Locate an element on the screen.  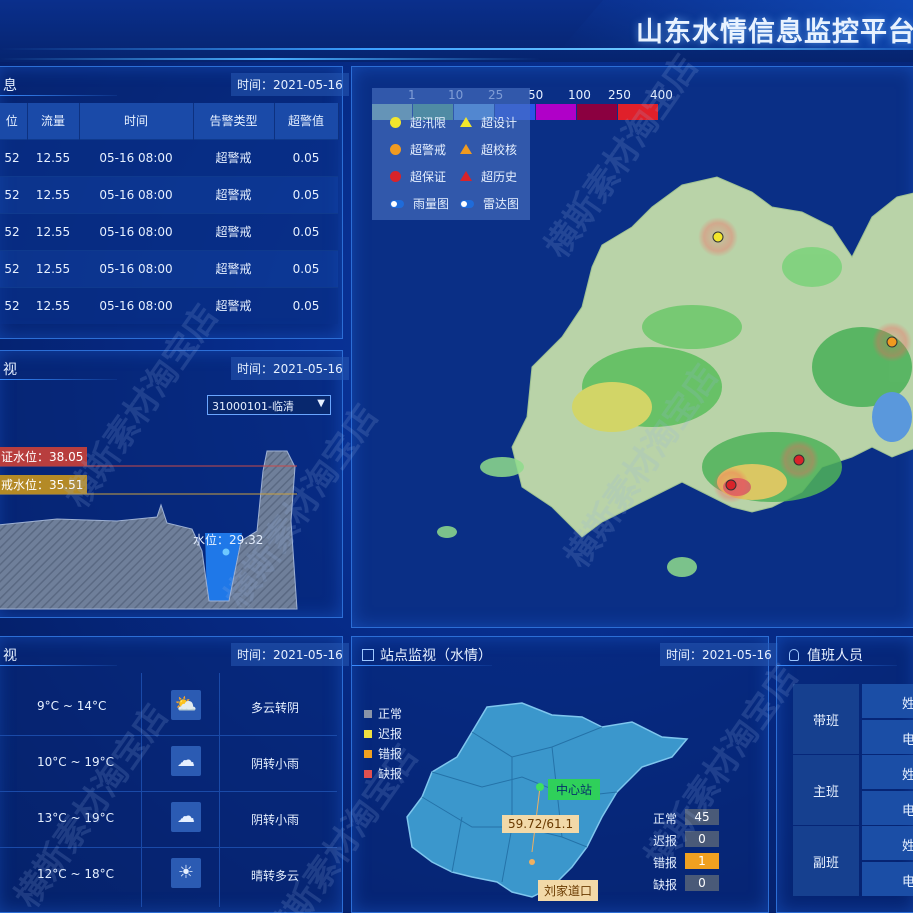
cloud-icon: ☁ is located at coordinates (186, 761).